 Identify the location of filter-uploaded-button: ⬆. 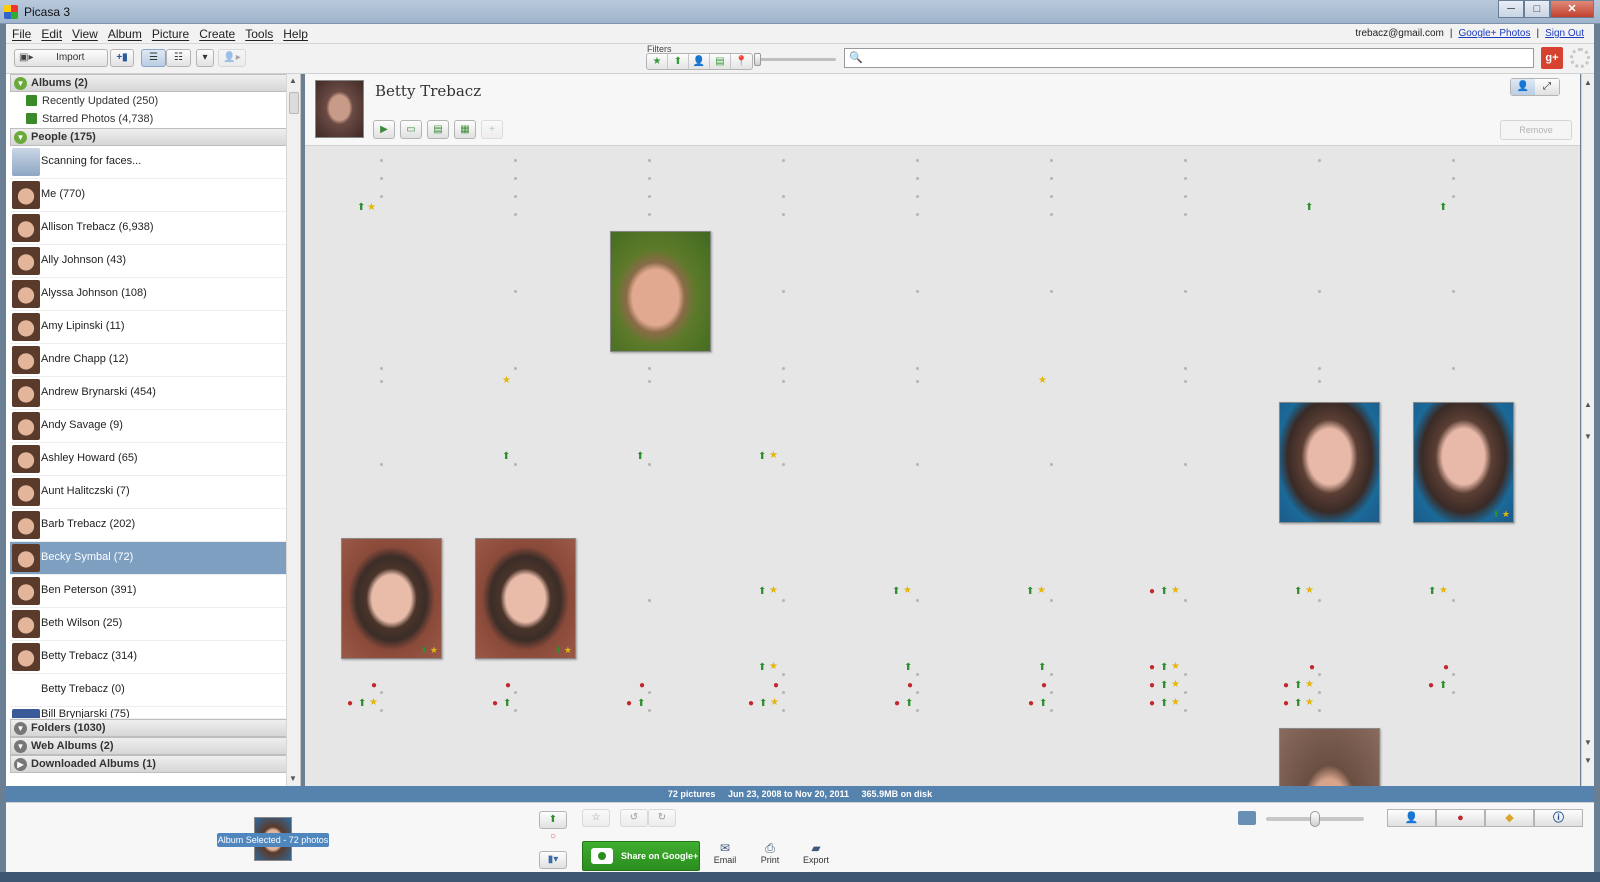
(678, 61).